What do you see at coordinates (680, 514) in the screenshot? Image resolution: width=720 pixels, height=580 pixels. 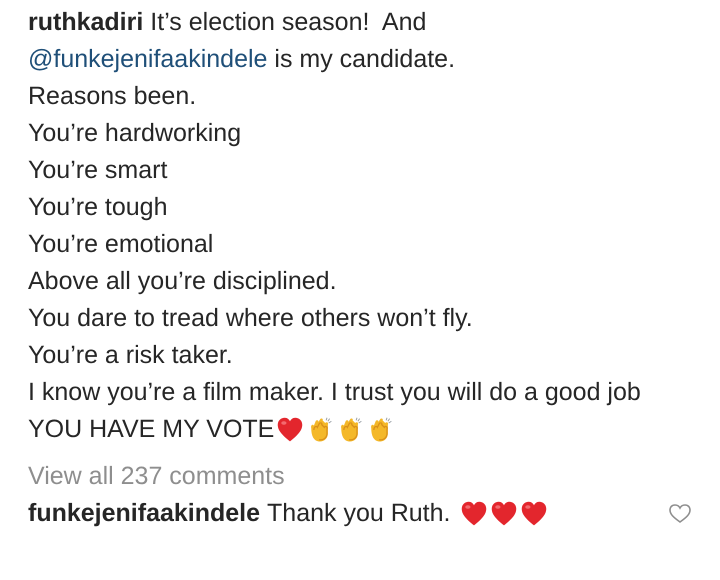 I see `like-heart-icon` at bounding box center [680, 514].